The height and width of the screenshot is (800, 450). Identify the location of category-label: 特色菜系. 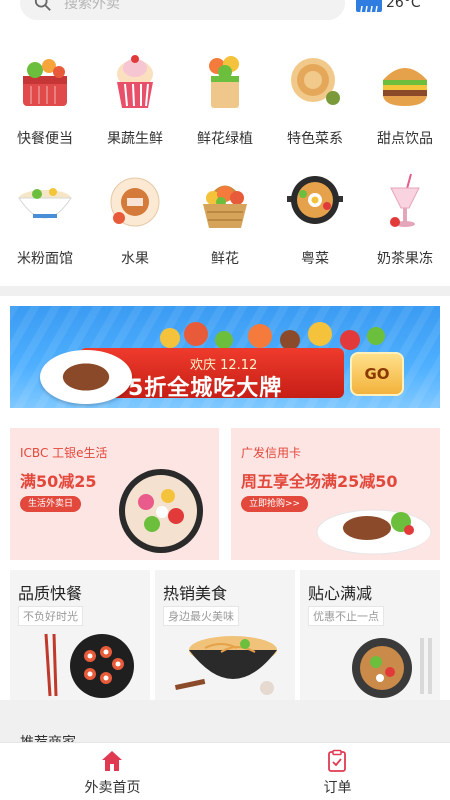
(315, 139).